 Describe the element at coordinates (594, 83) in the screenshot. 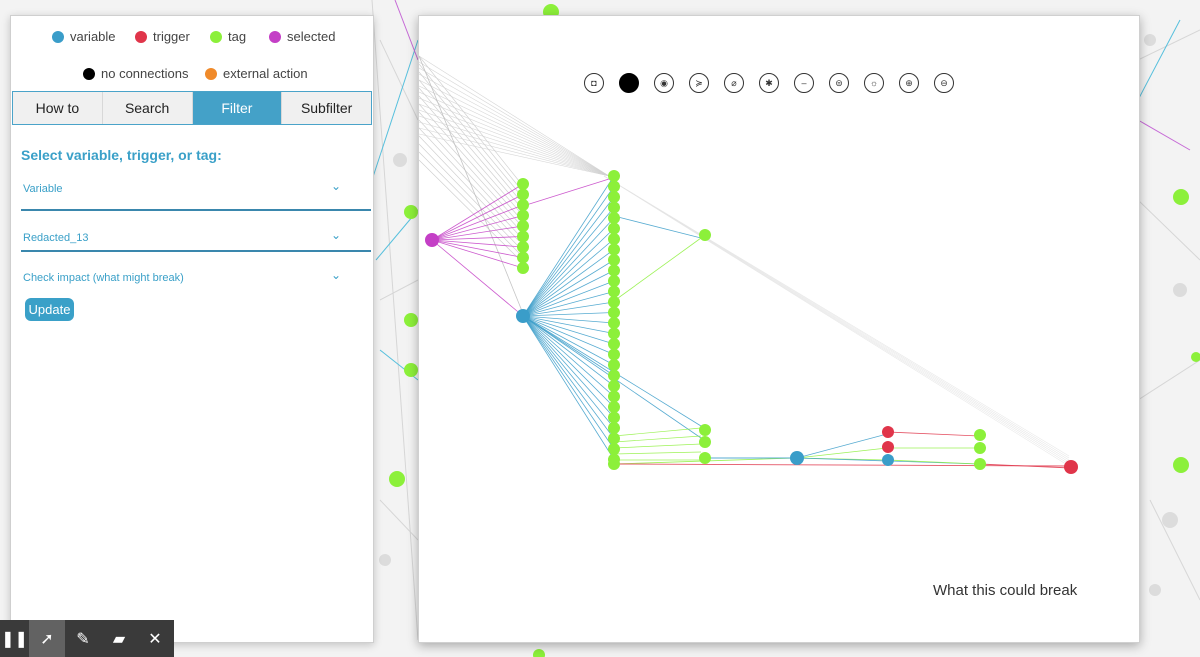

I see `camera-icon: ◘` at that location.